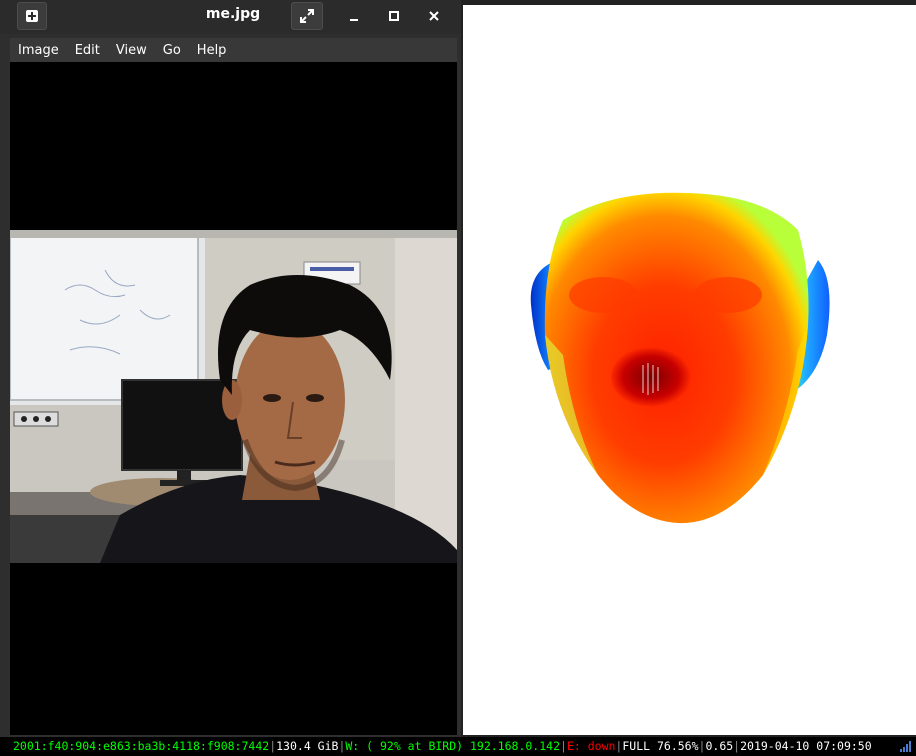 Image resolution: width=916 pixels, height=756 pixels. I want to click on maximize-button, so click(394, 16).